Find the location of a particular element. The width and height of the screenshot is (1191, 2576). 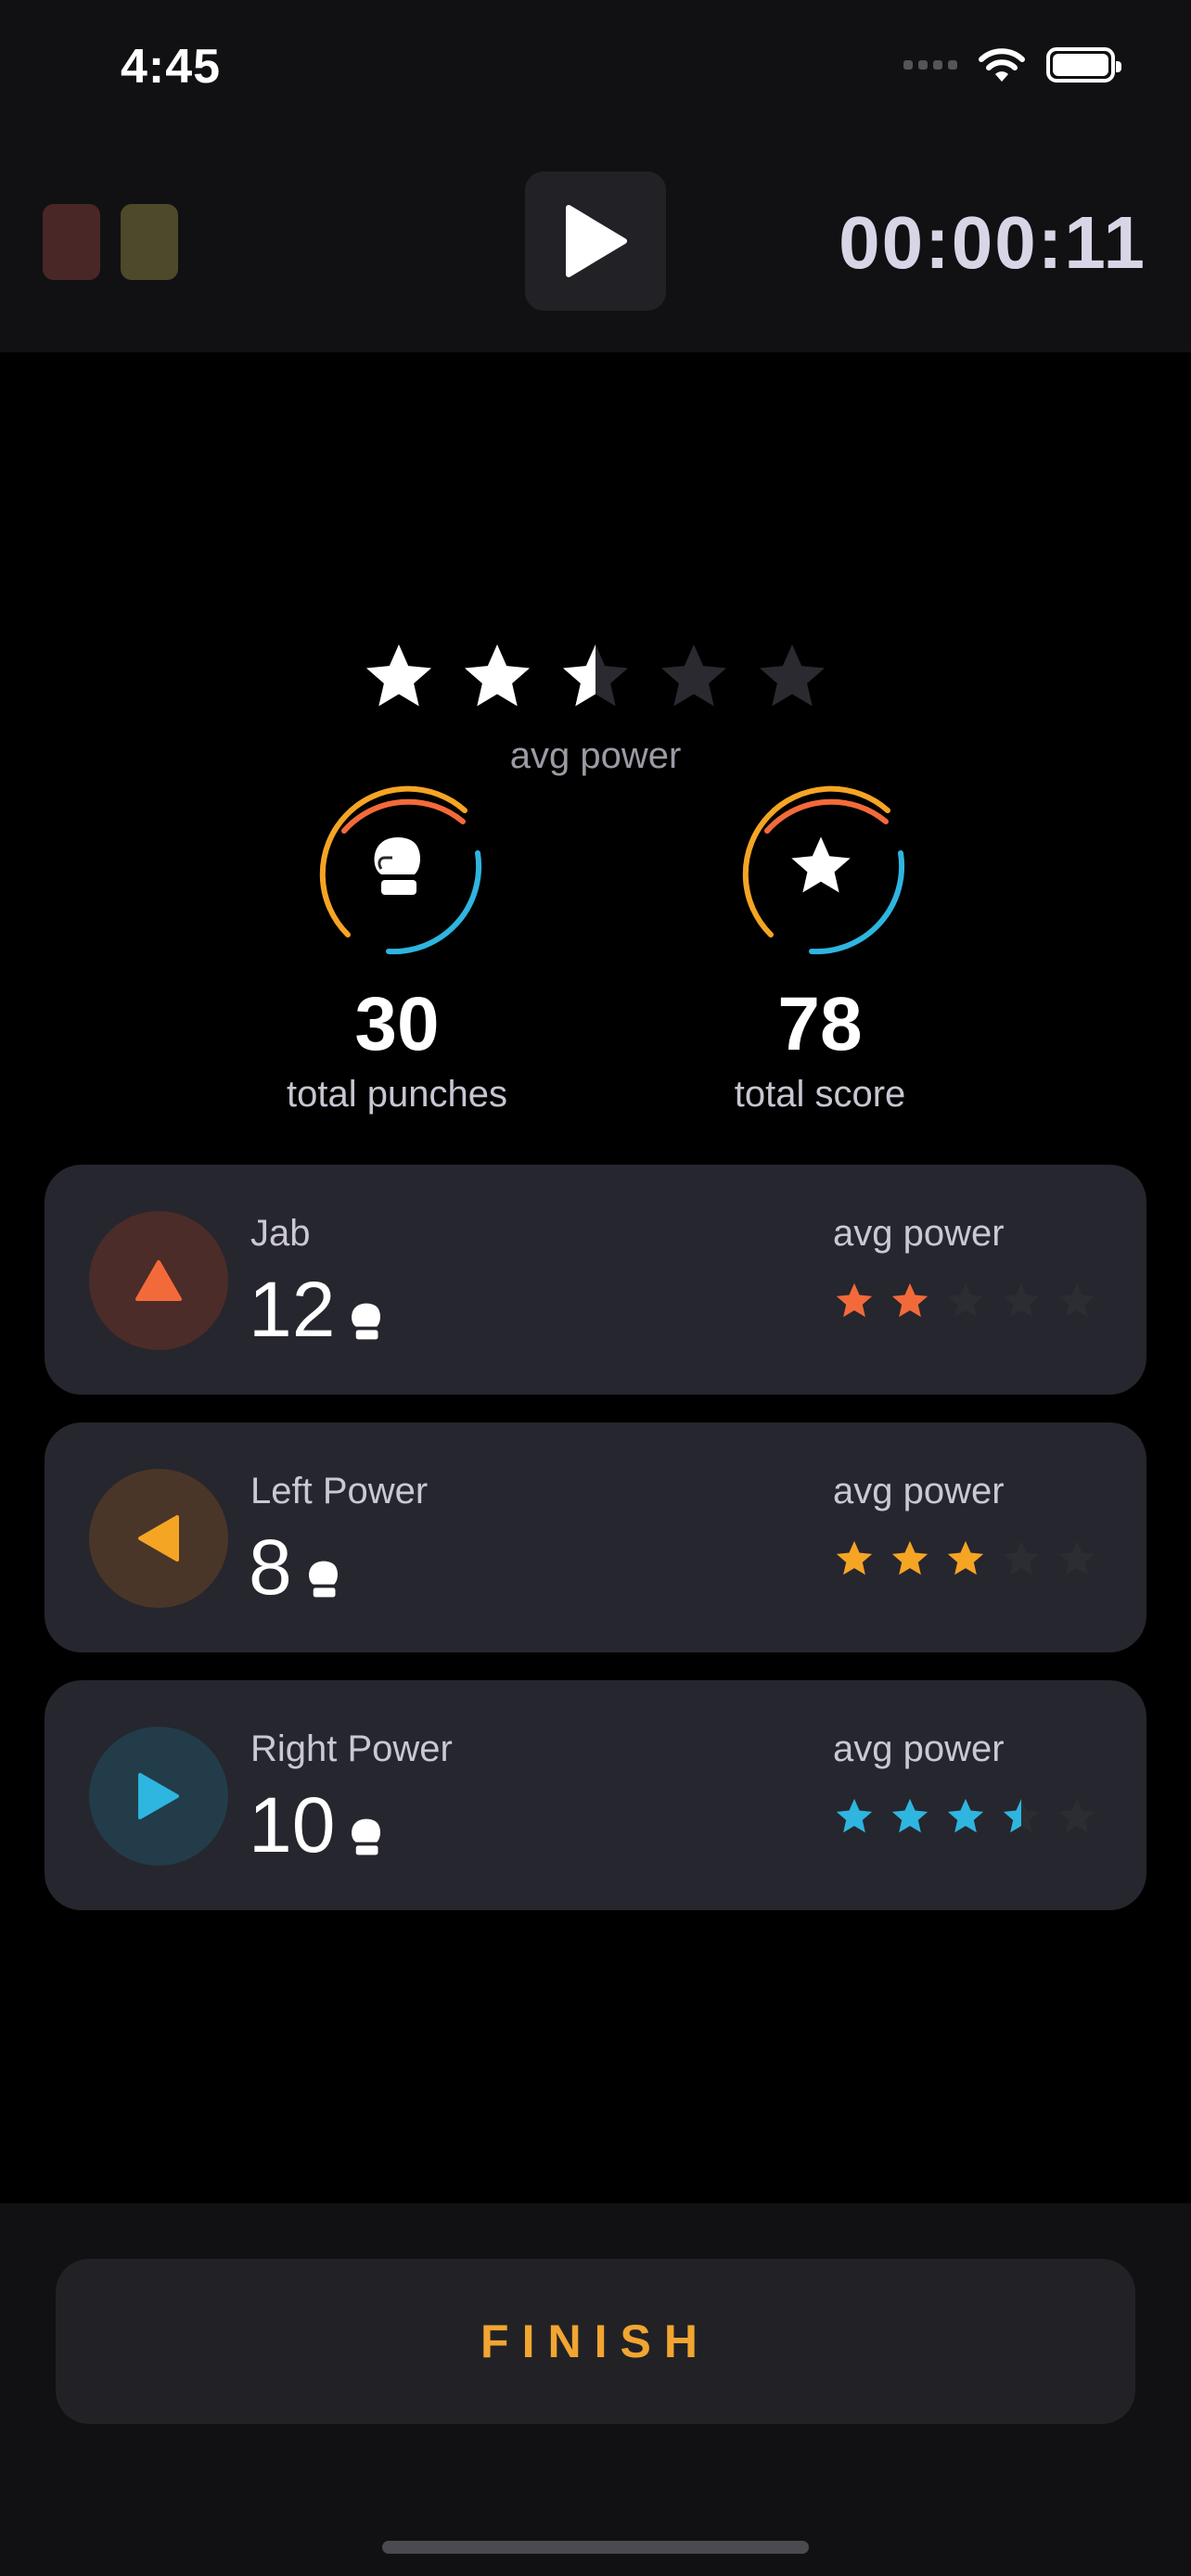

up-arrow-icon is located at coordinates (158, 1280).